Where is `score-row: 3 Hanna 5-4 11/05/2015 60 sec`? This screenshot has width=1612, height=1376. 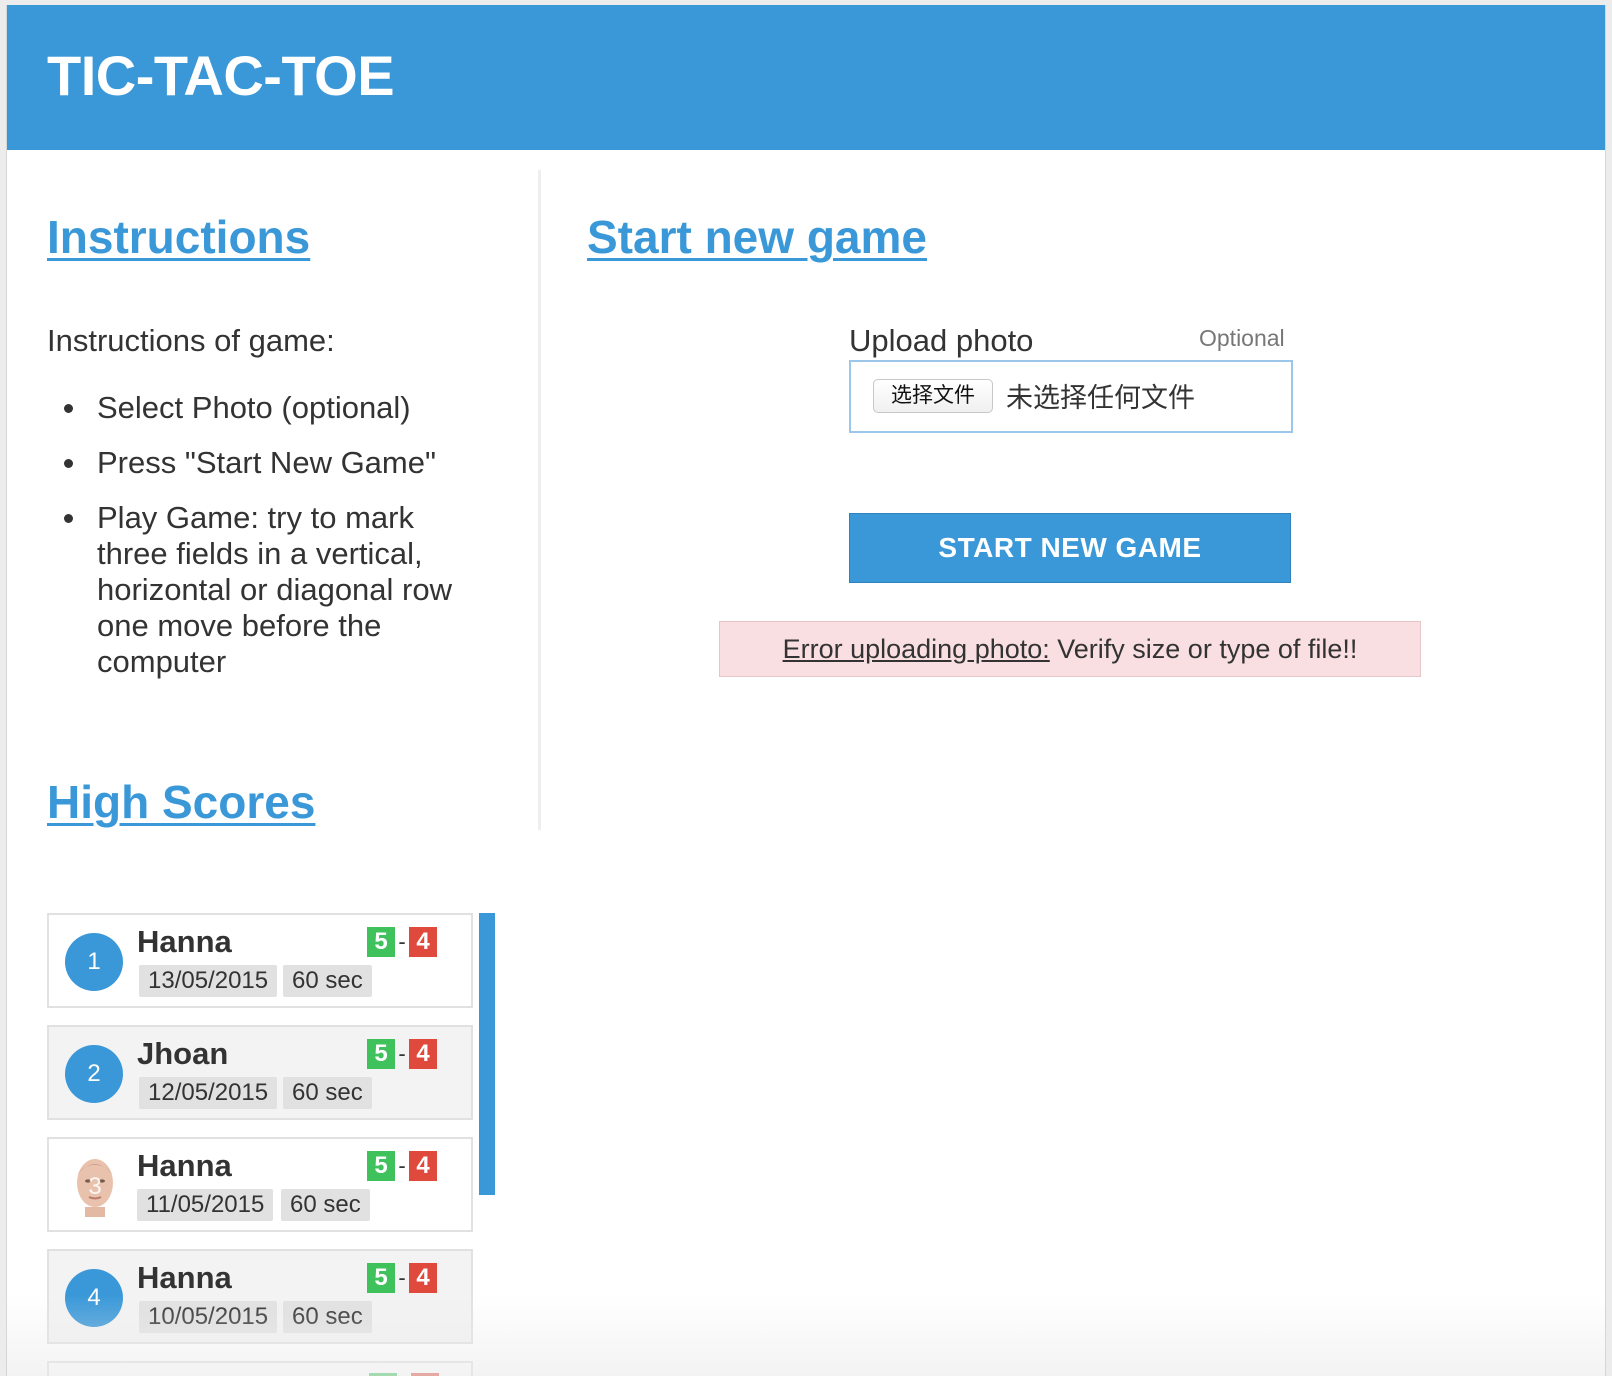 score-row: 3 Hanna 5-4 11/05/2015 60 sec is located at coordinates (260, 1184).